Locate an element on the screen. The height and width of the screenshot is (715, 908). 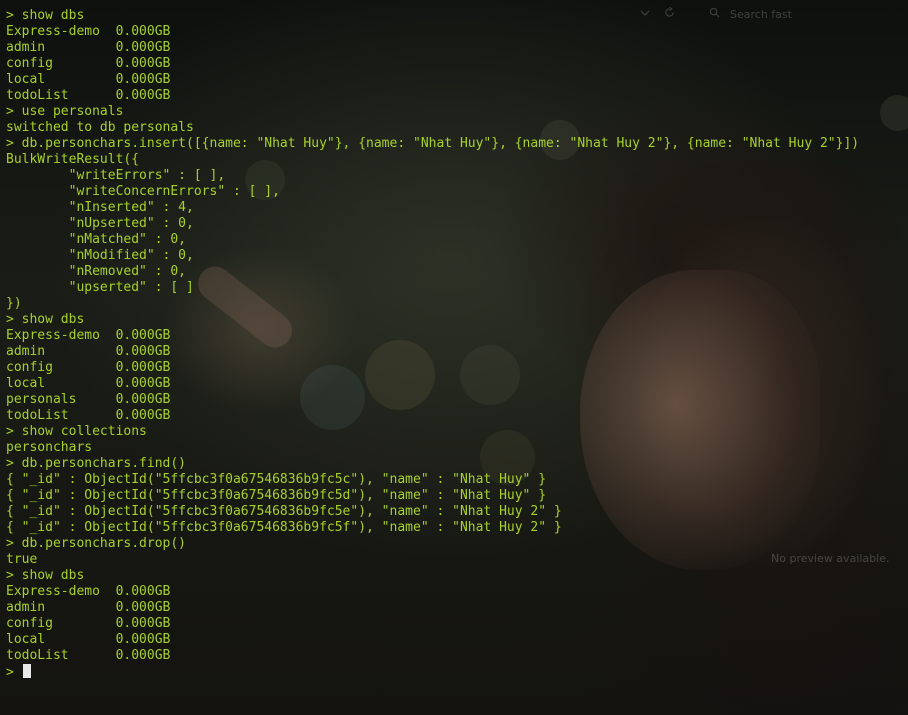
terminal-line: "nRemoved" : 0, is located at coordinates (96, 271).